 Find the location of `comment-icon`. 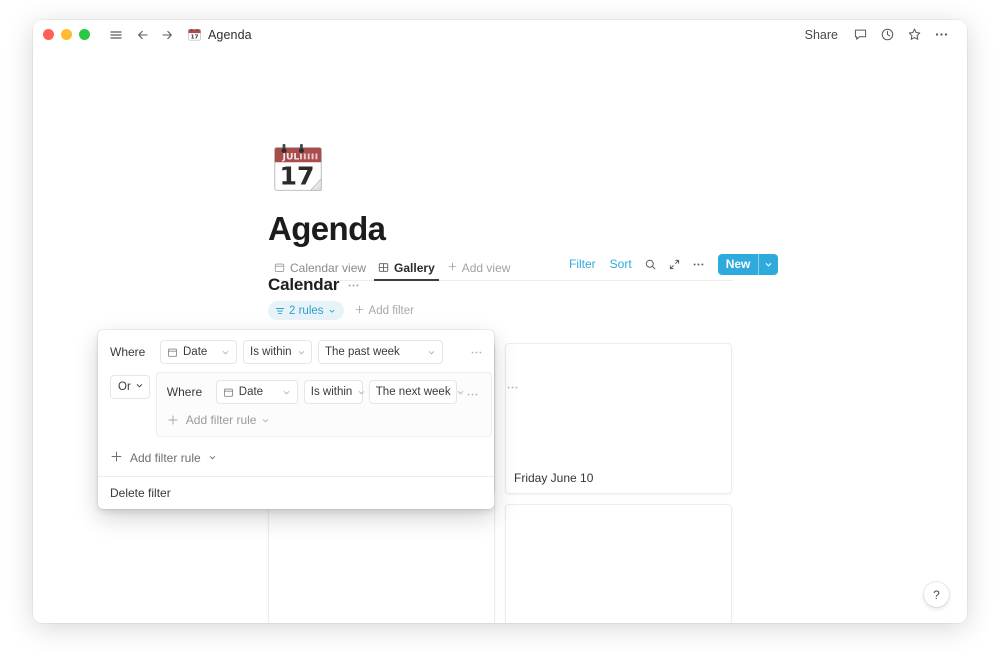

comment-icon is located at coordinates (860, 35).